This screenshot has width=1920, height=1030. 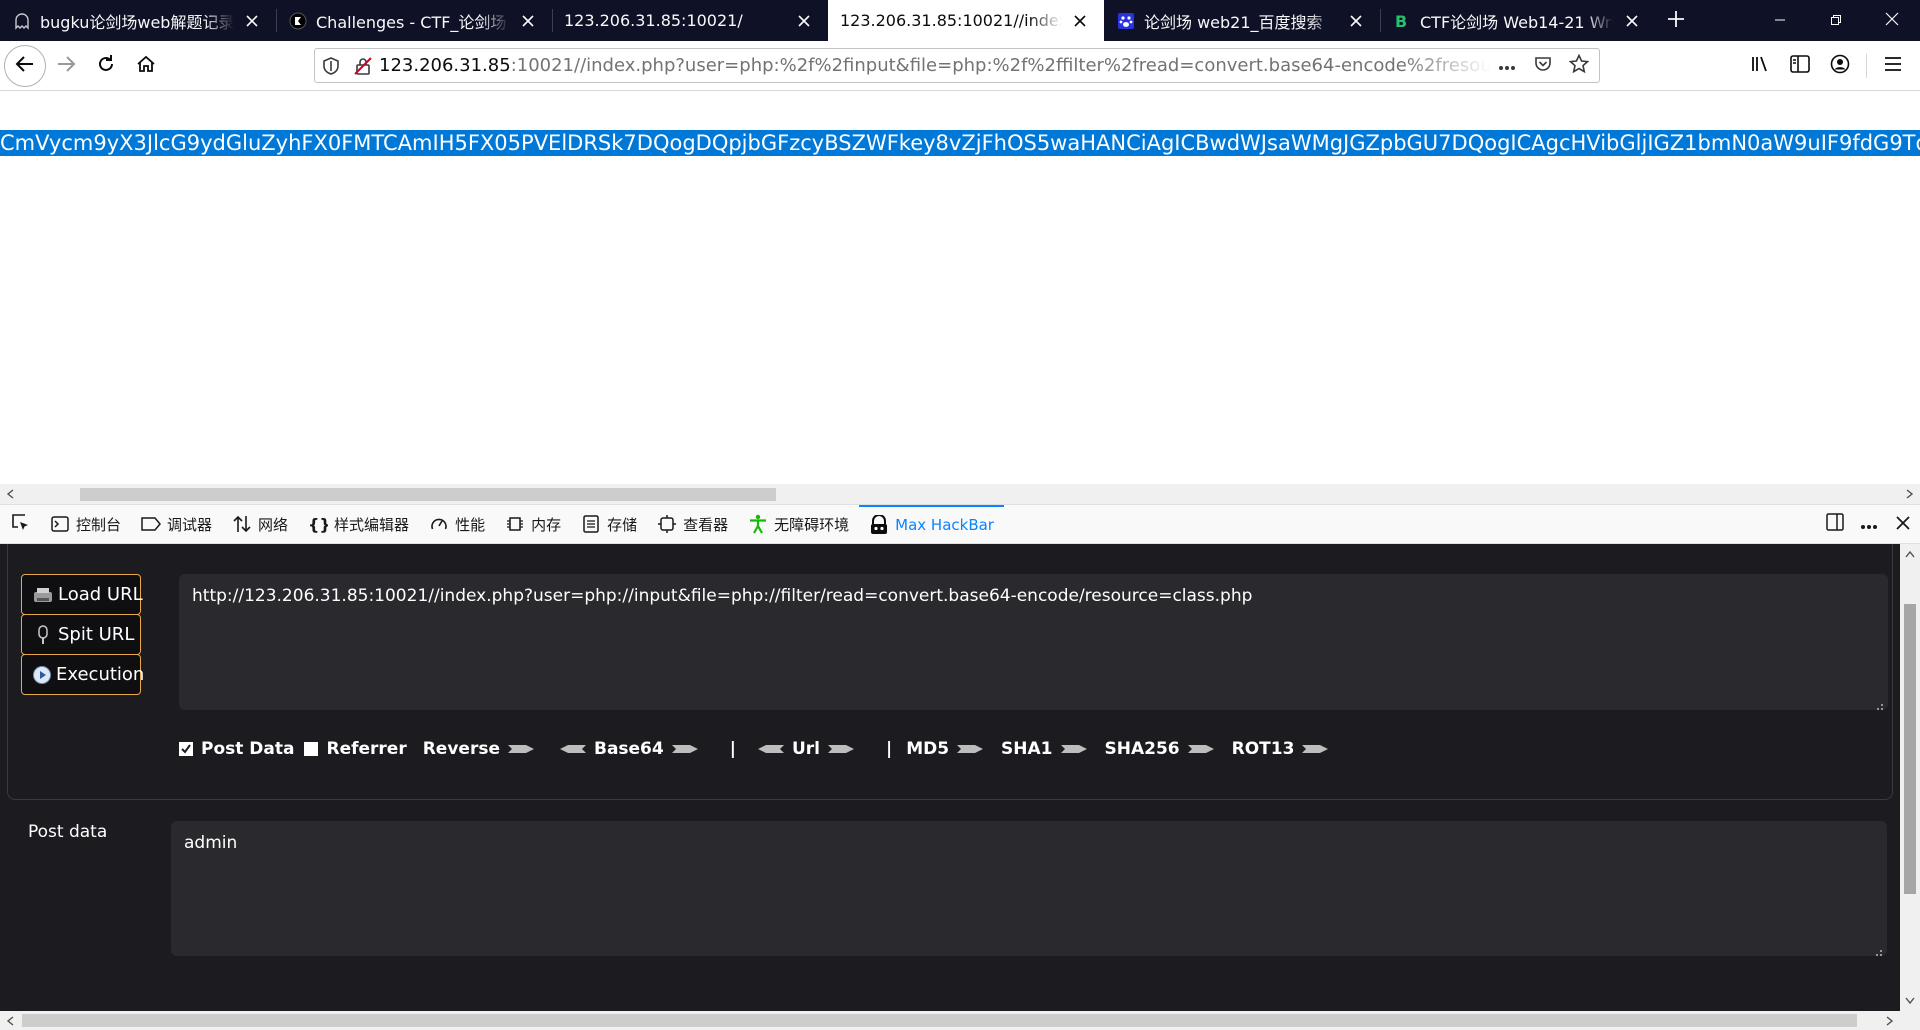 I want to click on devtools-tab-performance: 性能, so click(x=457, y=524).